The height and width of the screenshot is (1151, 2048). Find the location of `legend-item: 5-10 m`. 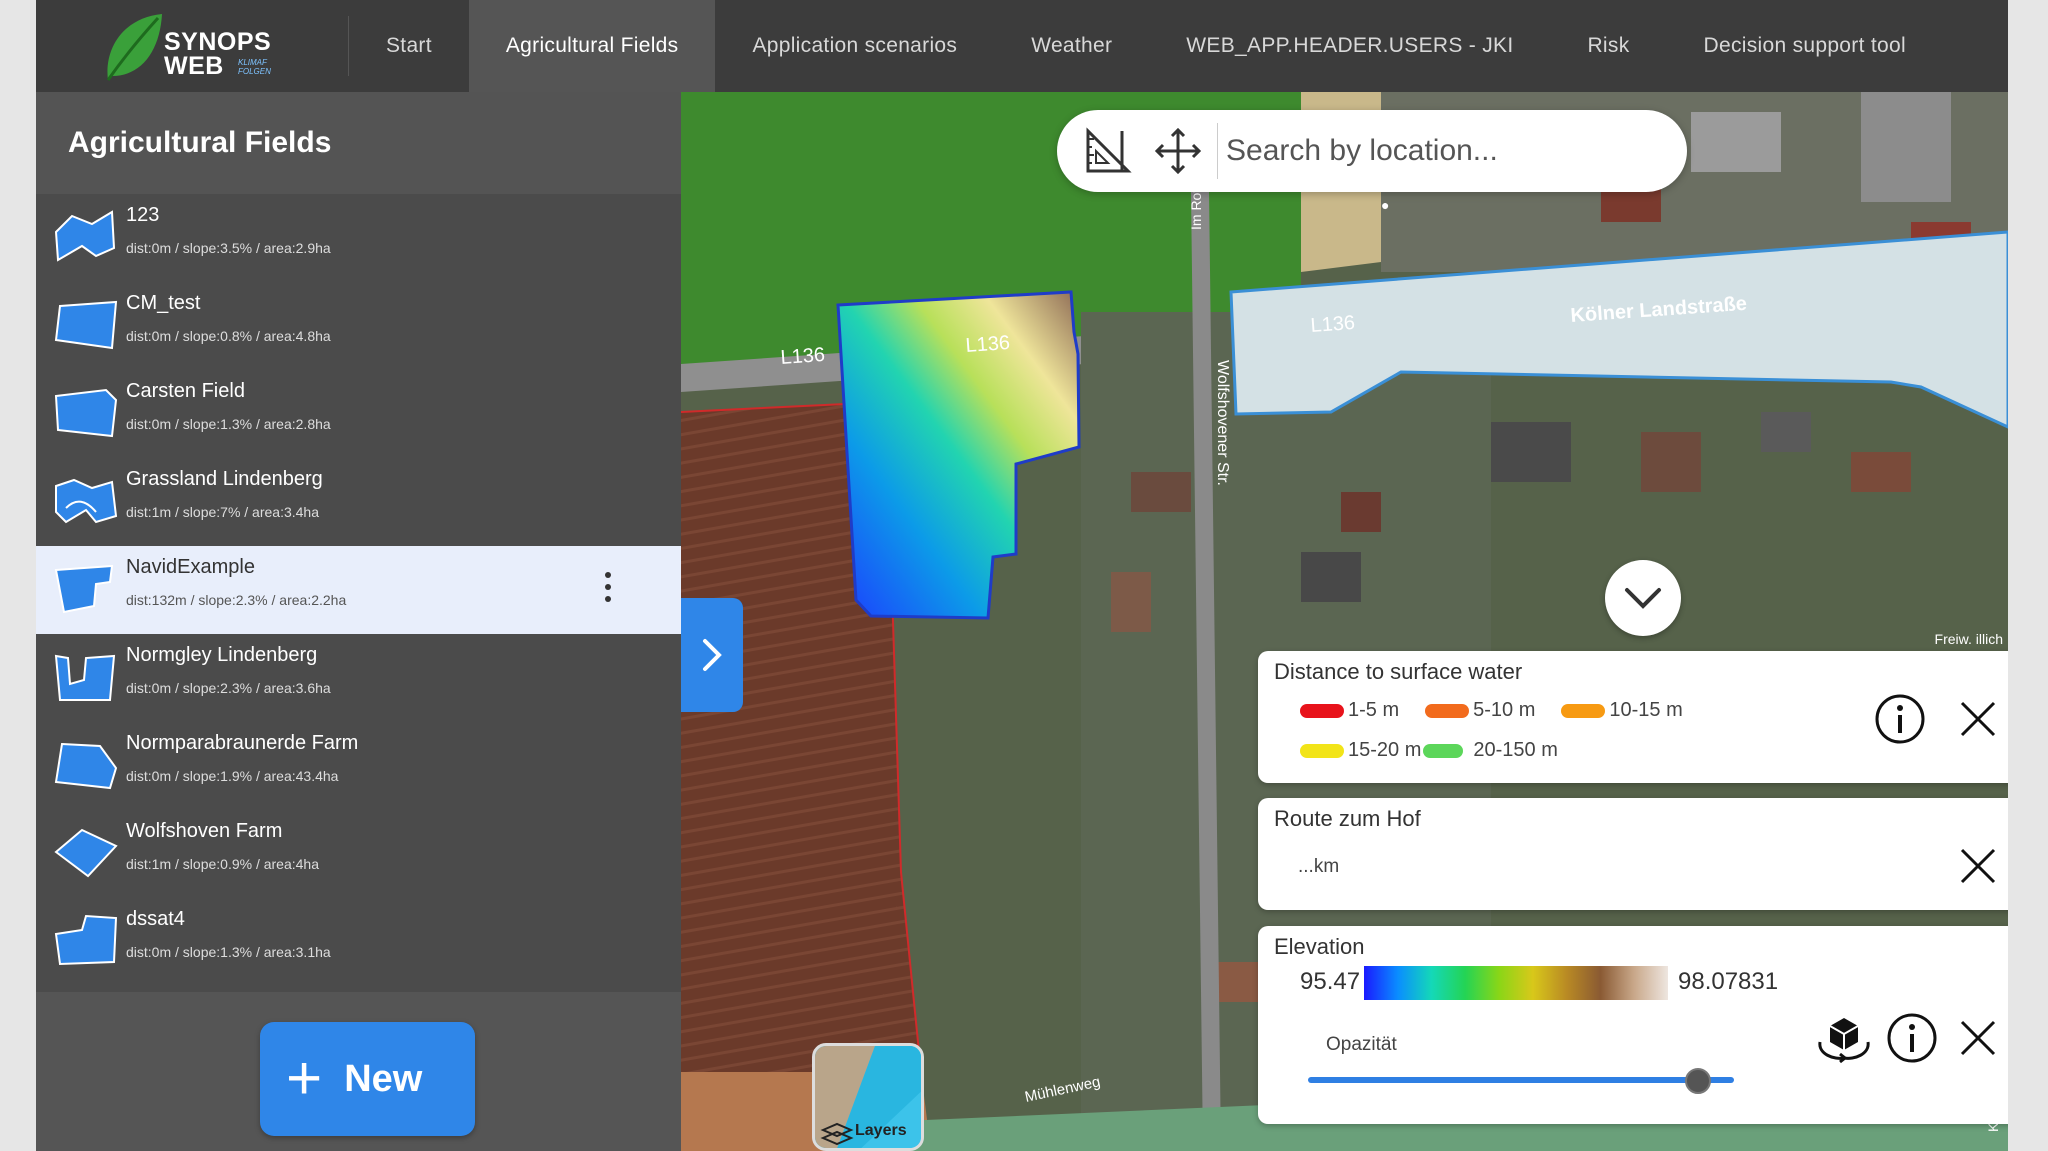

legend-item: 5-10 m is located at coordinates (1480, 710).